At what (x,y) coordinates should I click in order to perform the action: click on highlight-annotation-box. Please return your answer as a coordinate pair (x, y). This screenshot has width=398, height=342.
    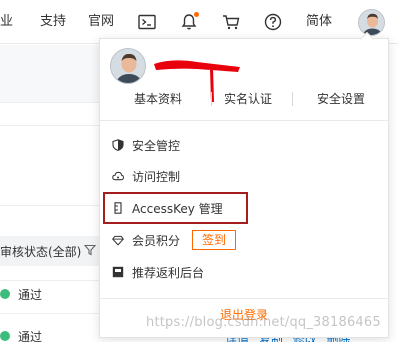
    Looking at the image, I should click on (175, 208).